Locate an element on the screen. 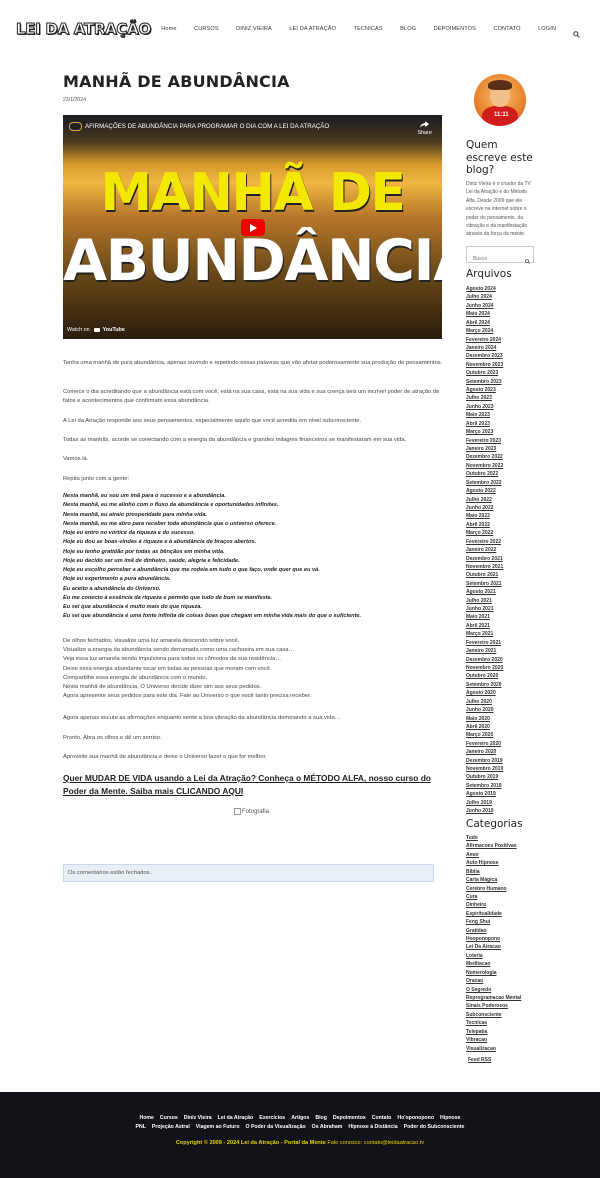 The image size is (600, 1178). archive-link-janeiro-2022: Janeiro 2022 is located at coordinates (484, 550).